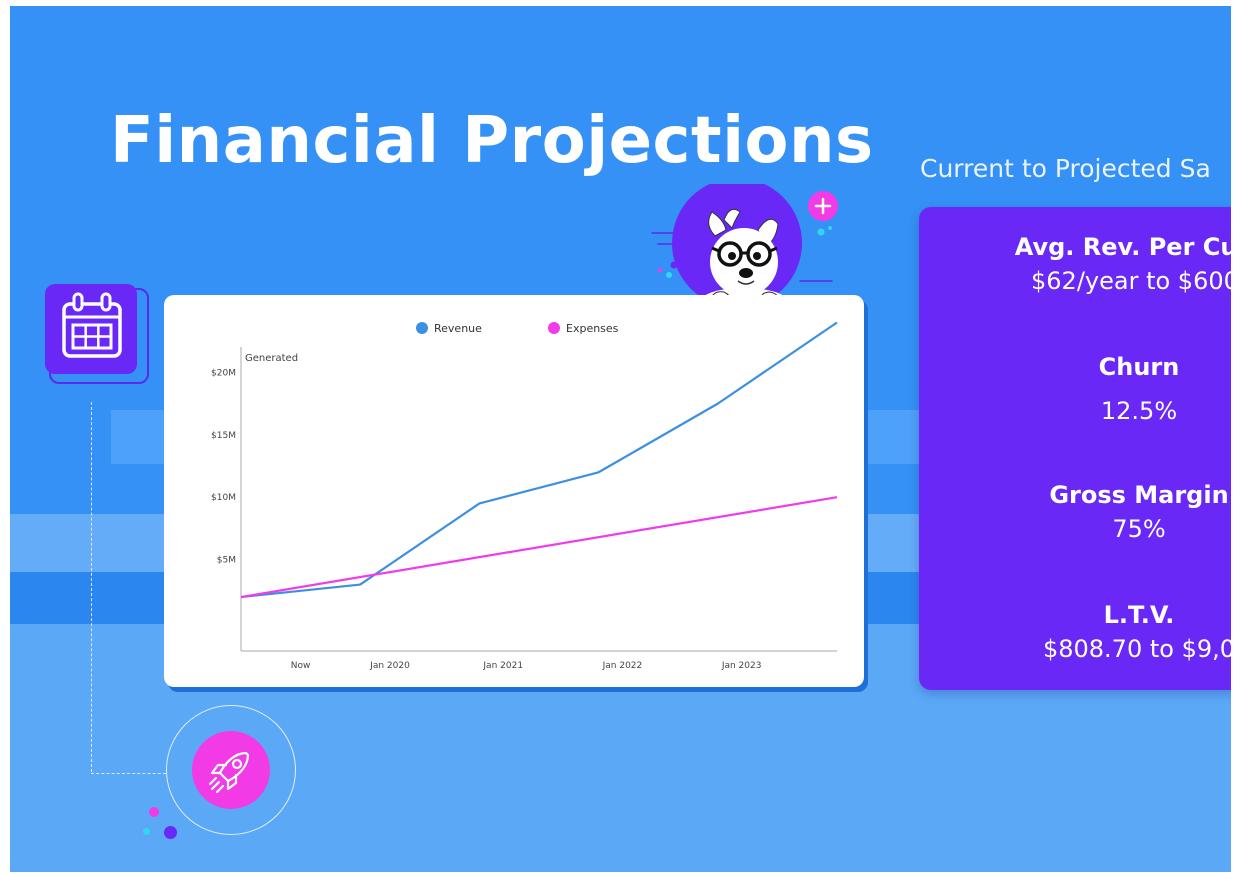  I want to click on series-line-expenses, so click(539, 547).